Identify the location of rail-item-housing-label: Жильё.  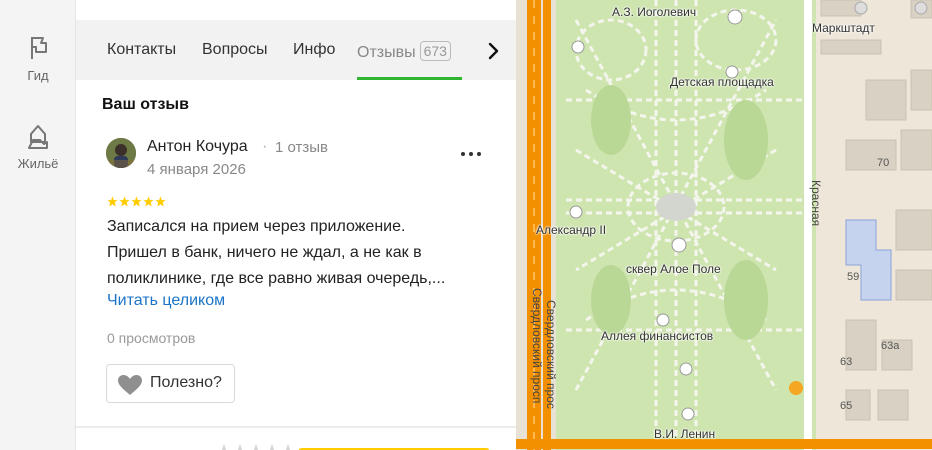
(38, 163).